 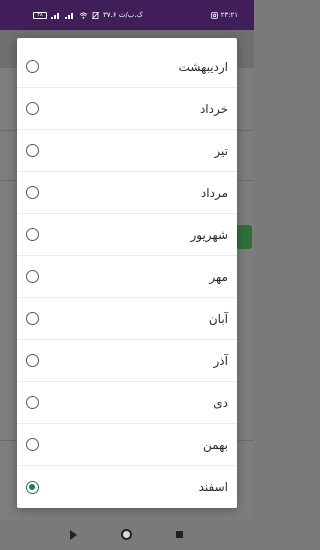 What do you see at coordinates (229, 15) in the screenshot?
I see `clock: ۲۳:۲۱` at bounding box center [229, 15].